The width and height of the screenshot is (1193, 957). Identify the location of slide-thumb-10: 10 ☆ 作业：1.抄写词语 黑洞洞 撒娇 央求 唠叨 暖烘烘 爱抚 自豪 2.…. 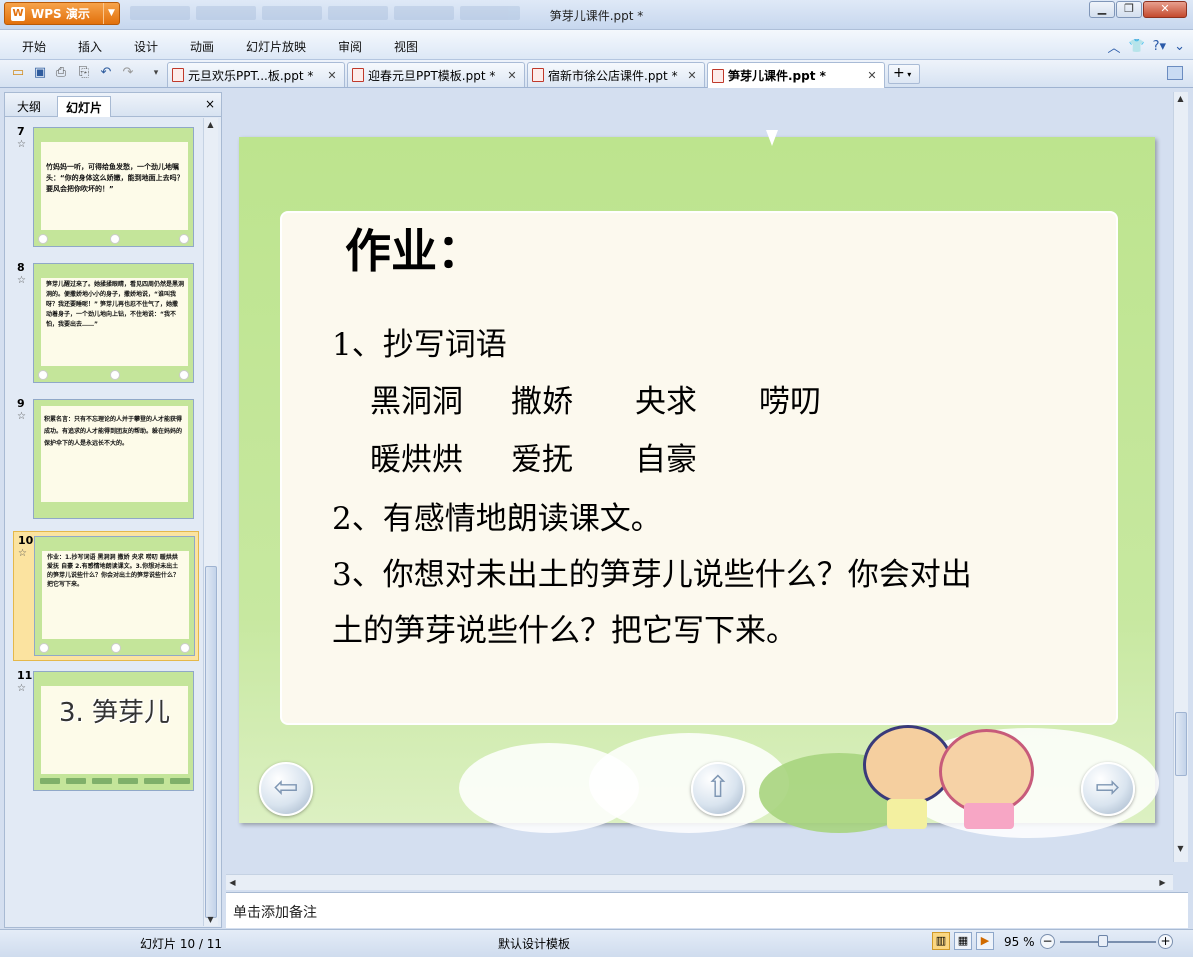
(106, 596).